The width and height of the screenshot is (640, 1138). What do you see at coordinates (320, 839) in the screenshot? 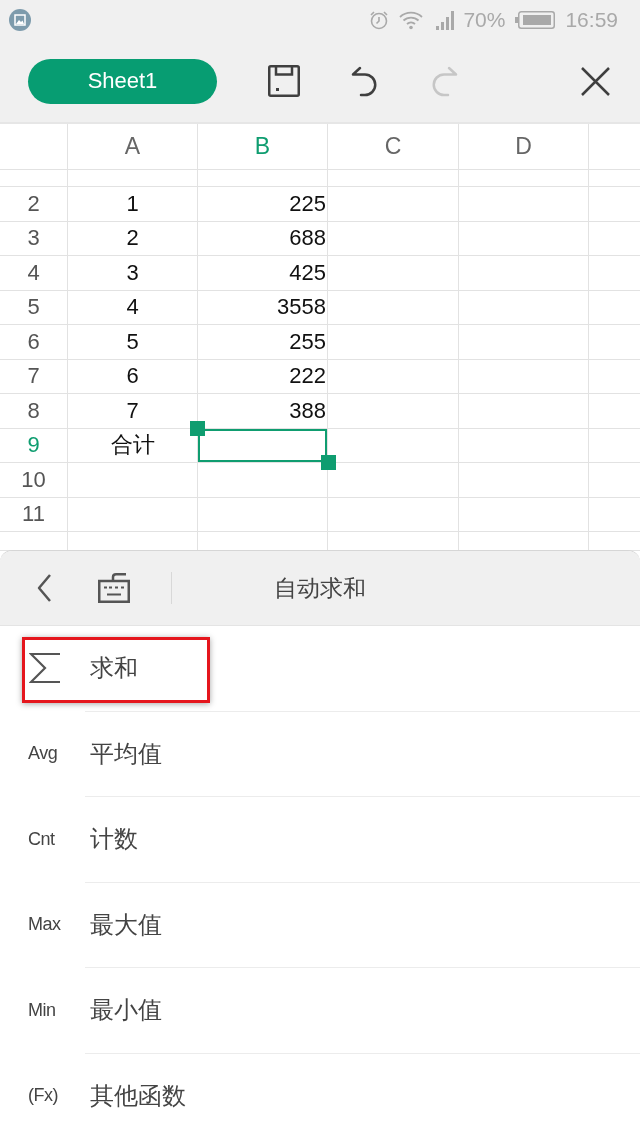
I see `menu-item: Cnt 计数` at bounding box center [320, 839].